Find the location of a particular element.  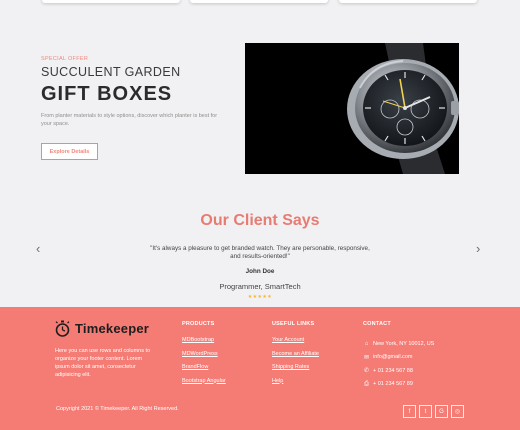

rating-stars-icon: ★★★★★ is located at coordinates (260, 297).